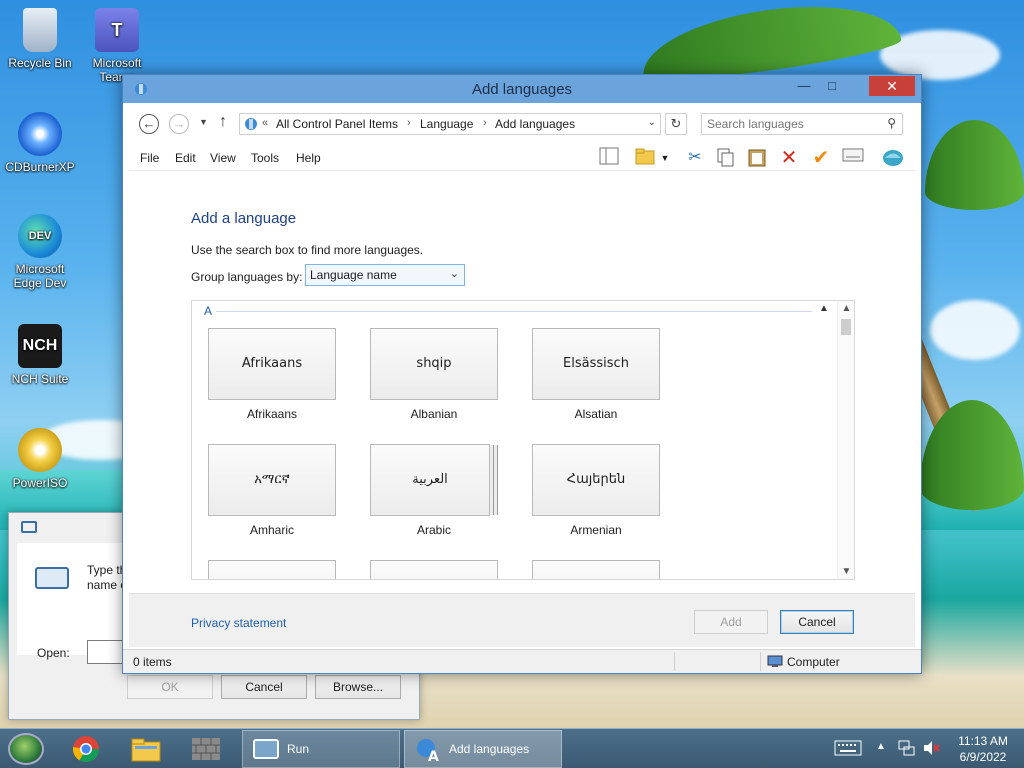 The height and width of the screenshot is (768, 1024). What do you see at coordinates (804, 86) in the screenshot?
I see `minimize-button: —` at bounding box center [804, 86].